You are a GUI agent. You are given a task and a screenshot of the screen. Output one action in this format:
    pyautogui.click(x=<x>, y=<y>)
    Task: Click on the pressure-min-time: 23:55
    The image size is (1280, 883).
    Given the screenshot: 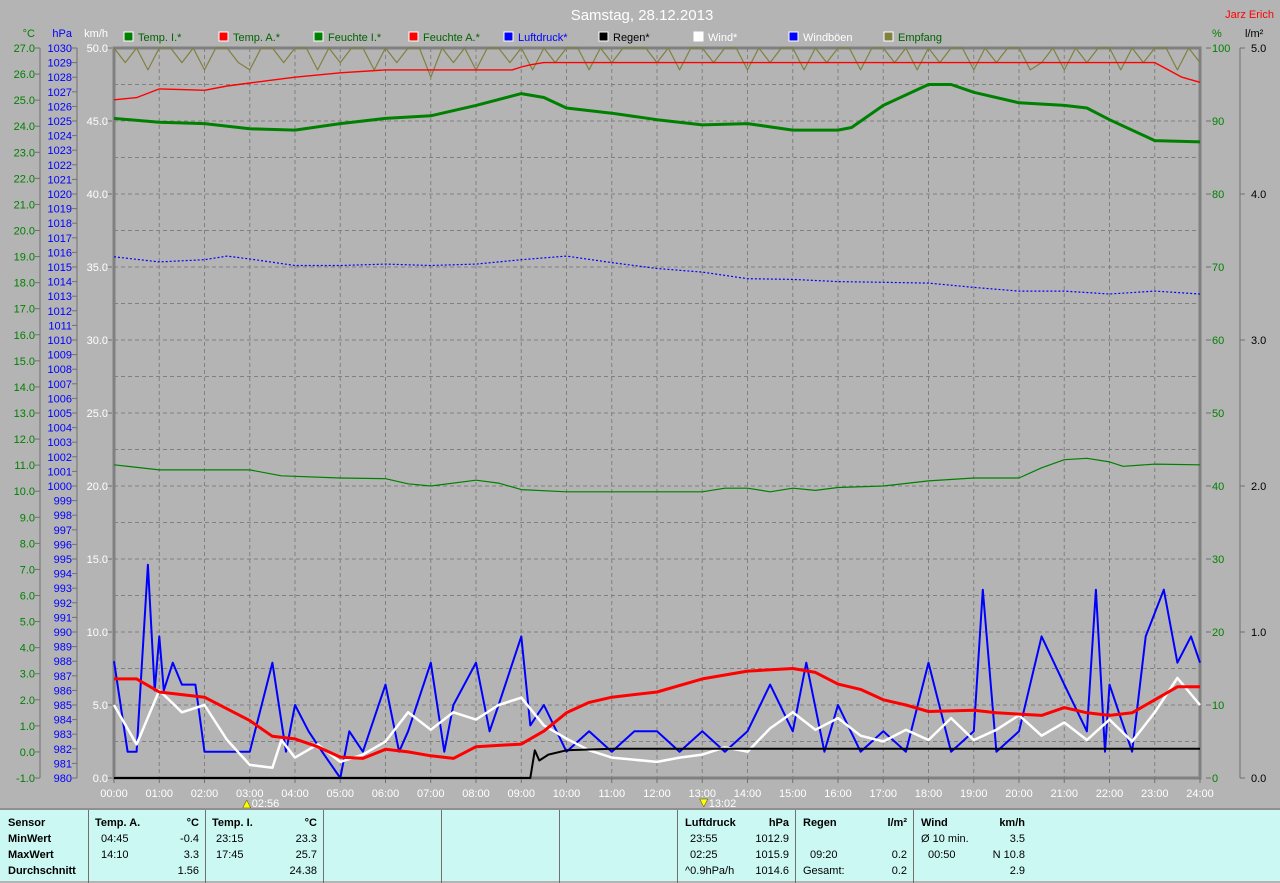 What is the action you would take?
    pyautogui.click(x=704, y=839)
    